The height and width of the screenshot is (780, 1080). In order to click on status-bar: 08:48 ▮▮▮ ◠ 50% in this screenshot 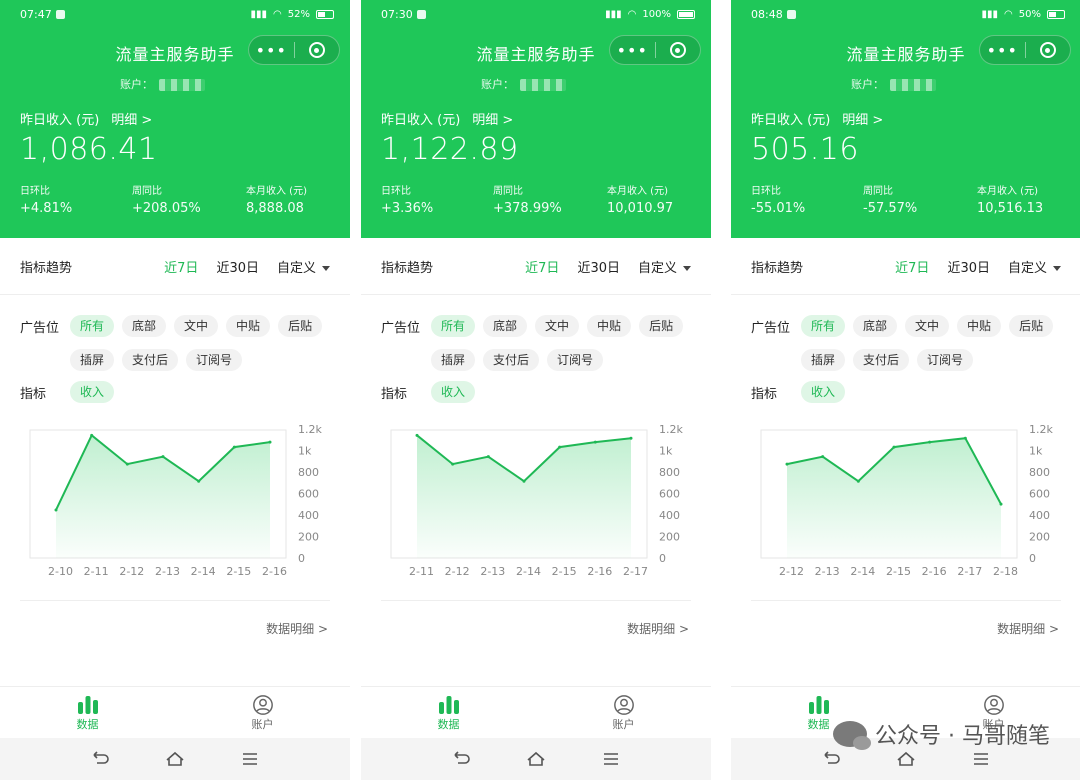, I will do `click(908, 14)`.